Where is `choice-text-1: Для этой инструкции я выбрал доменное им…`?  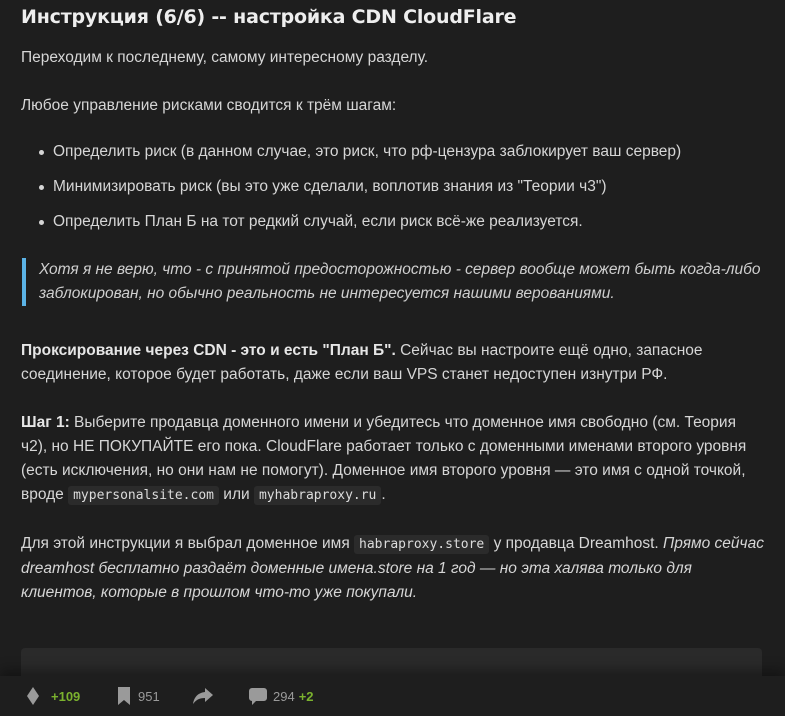 choice-text-1: Для этой инструкции я выбрал доменное им… is located at coordinates (188, 543).